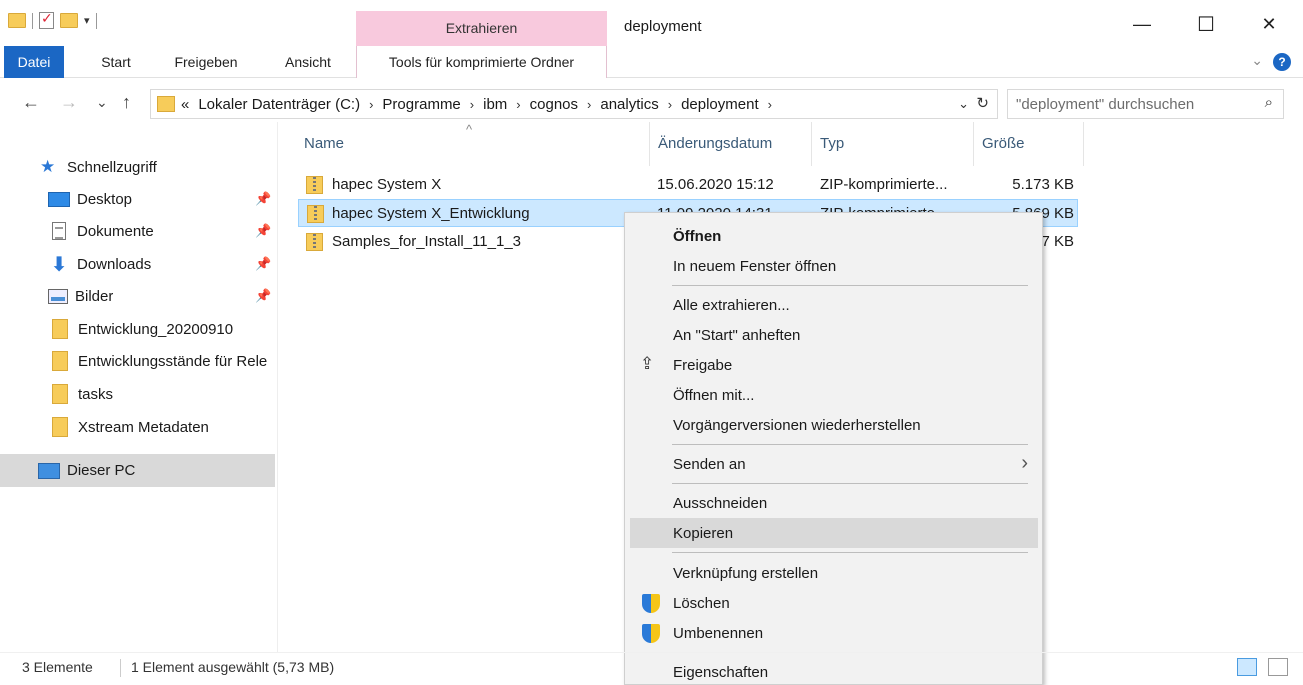  I want to click on search-box: ⌕, so click(1145, 104).